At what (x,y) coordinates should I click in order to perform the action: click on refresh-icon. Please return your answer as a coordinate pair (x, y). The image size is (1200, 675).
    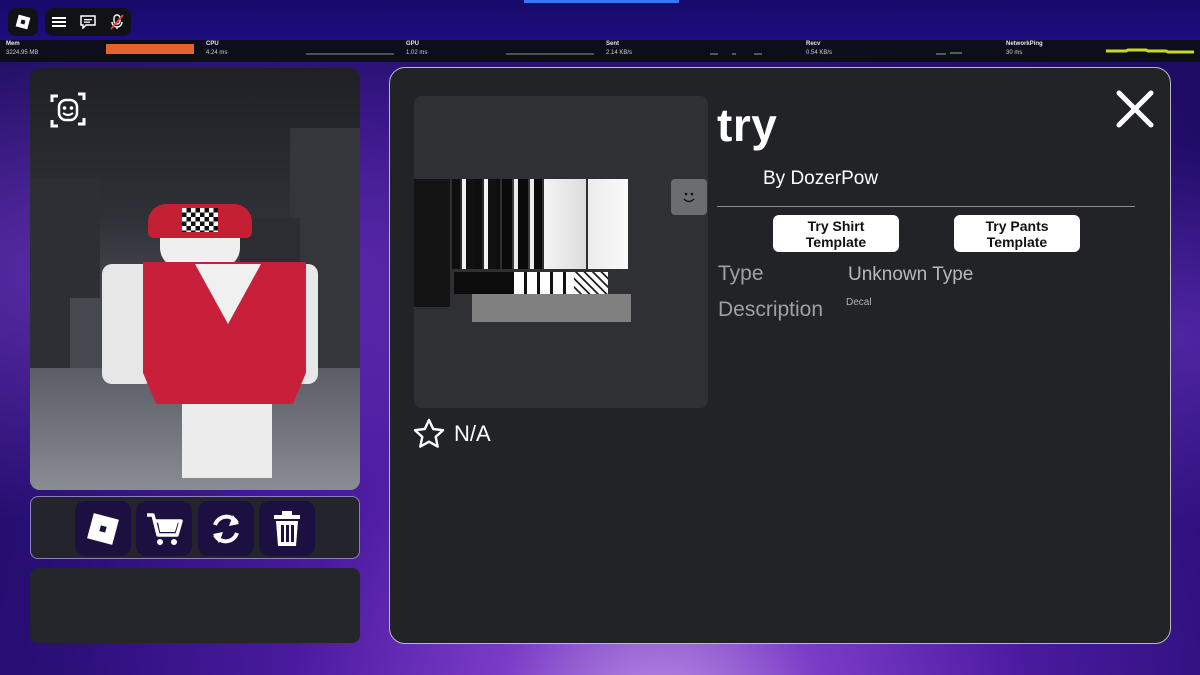
    Looking at the image, I should click on (226, 528).